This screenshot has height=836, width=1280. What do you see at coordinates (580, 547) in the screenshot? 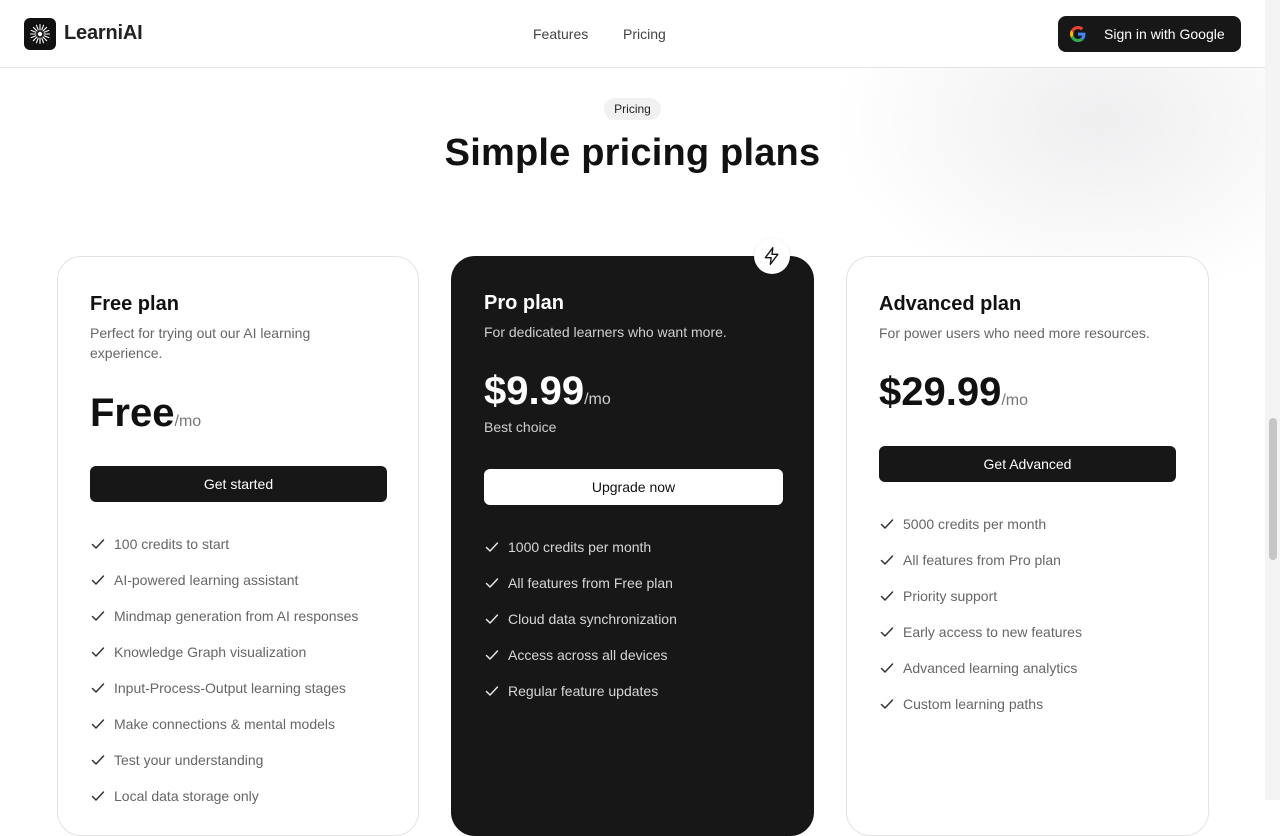
I see `feature-text: 1000 credits per month` at bounding box center [580, 547].